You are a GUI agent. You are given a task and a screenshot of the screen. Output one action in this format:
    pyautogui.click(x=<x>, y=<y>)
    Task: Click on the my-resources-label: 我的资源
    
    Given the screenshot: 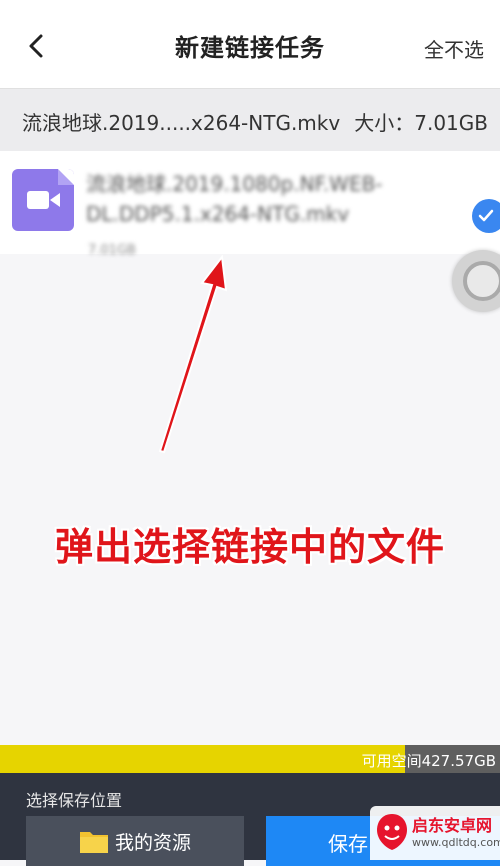 What is the action you would take?
    pyautogui.click(x=152, y=842)
    